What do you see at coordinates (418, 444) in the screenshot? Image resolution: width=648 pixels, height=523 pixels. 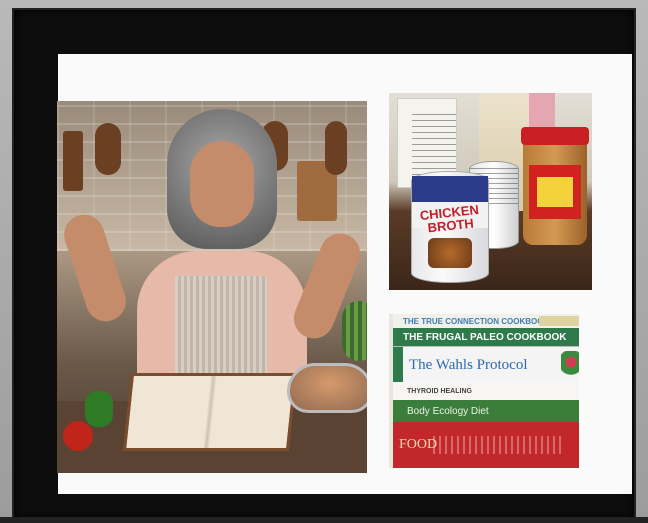 I see `book-title: FOOD` at bounding box center [418, 444].